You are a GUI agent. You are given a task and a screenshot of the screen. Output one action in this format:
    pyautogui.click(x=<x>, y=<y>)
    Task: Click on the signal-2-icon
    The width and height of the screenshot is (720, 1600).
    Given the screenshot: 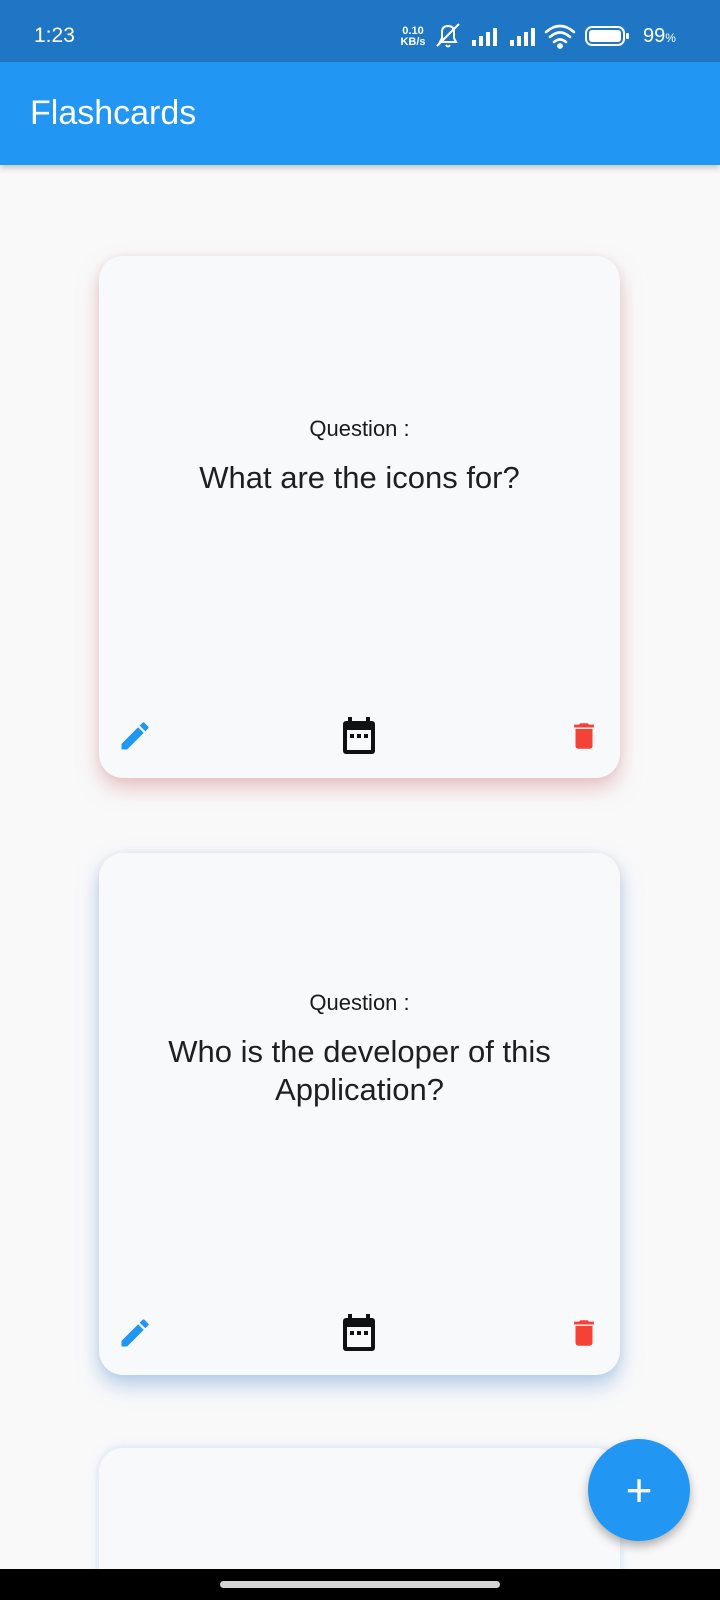 What is the action you would take?
    pyautogui.click(x=522, y=37)
    